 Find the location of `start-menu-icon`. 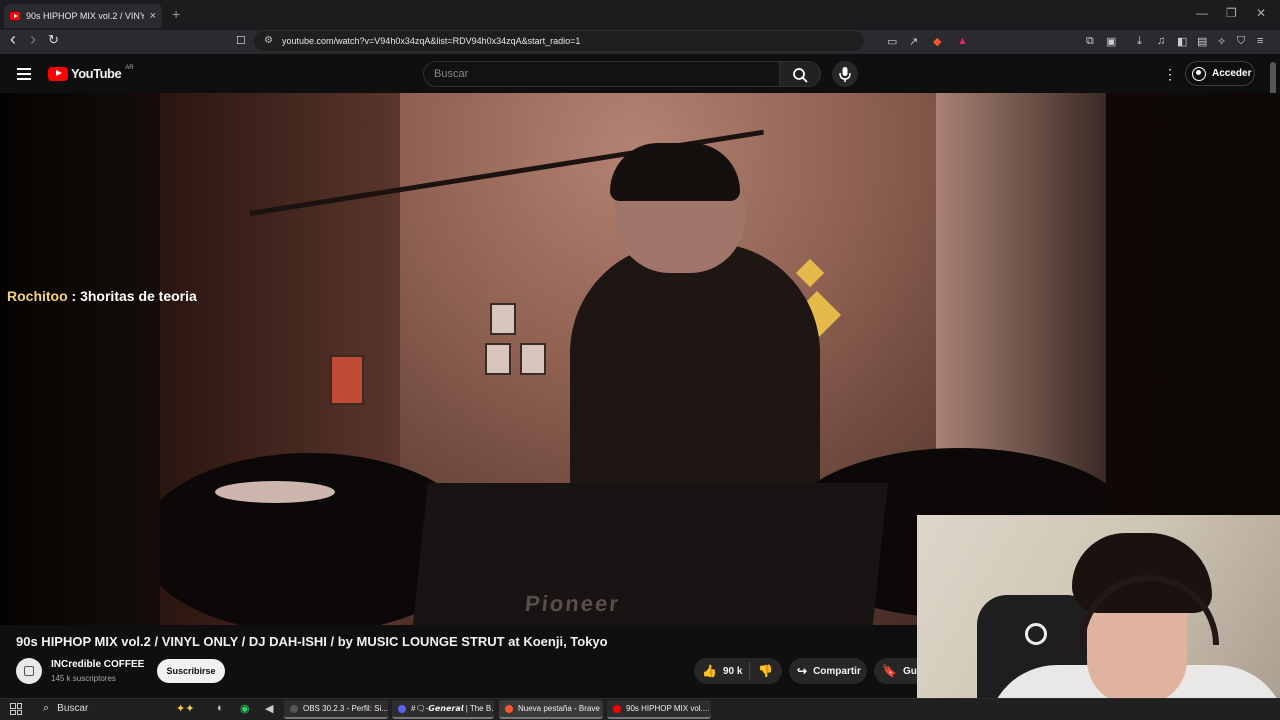

start-menu-icon is located at coordinates (16, 709).